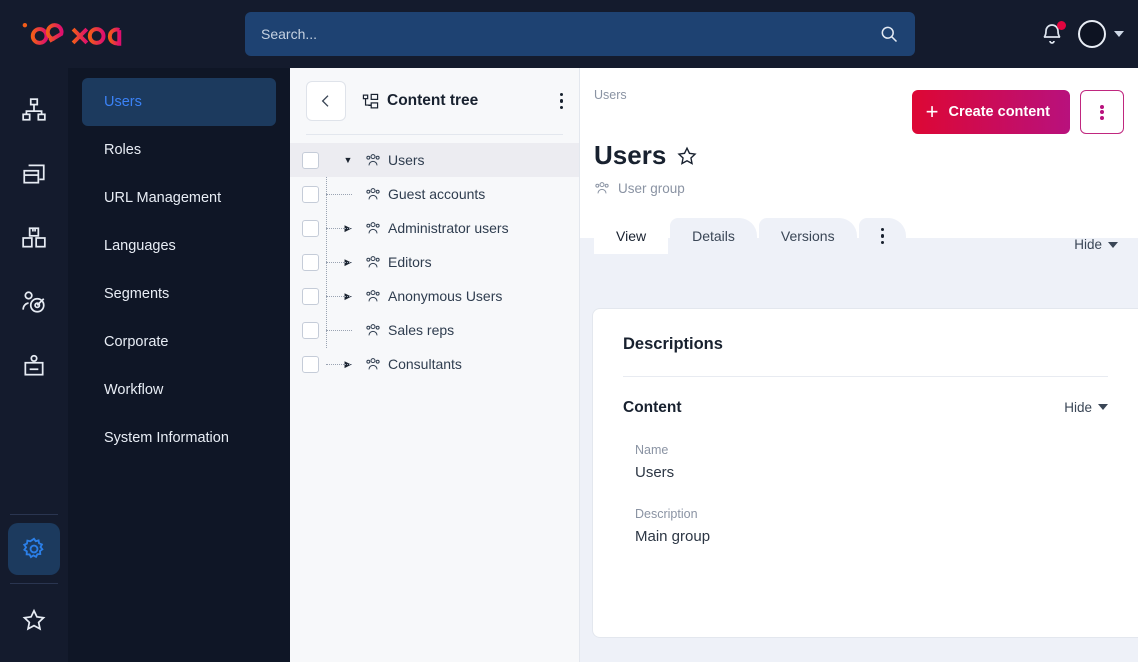 This screenshot has width=1138, height=662. I want to click on tab-label: Details, so click(713, 236).